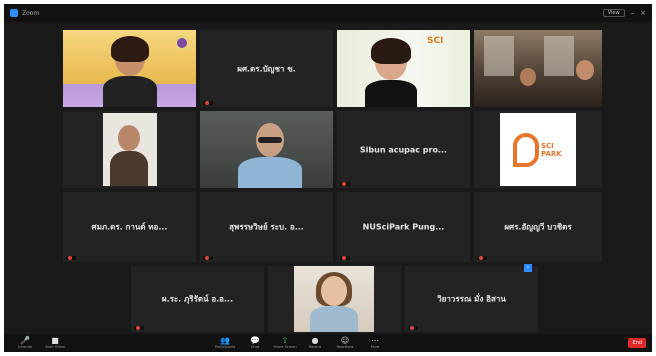 Image resolution: width=656 pixels, height=356 pixels. Describe the element at coordinates (633, 13) in the screenshot. I see `minimize-icon: –` at that location.